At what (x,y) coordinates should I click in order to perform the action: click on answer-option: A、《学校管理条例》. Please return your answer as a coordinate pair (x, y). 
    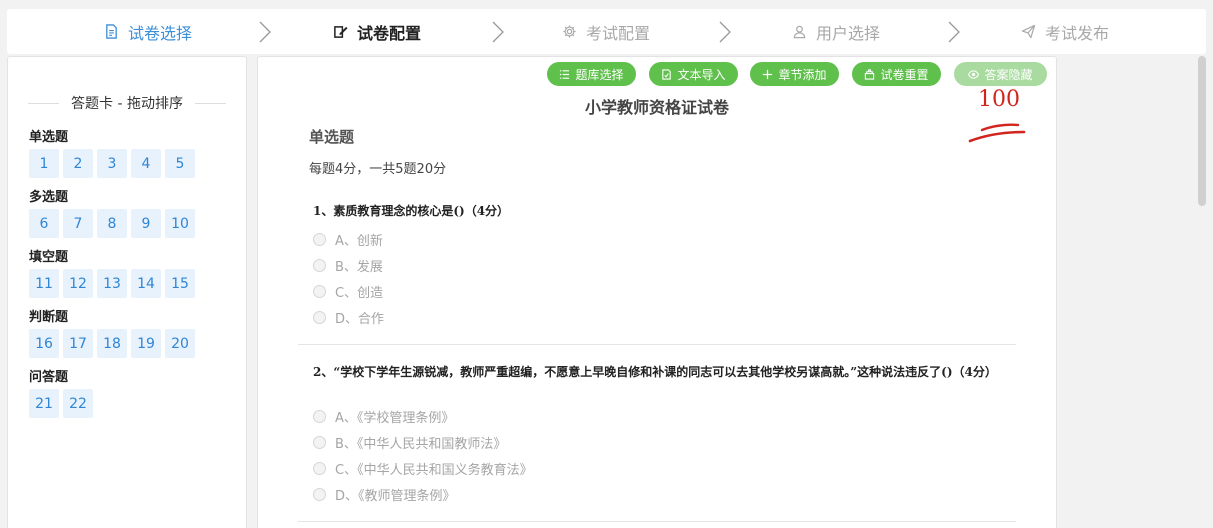
    Looking at the image, I should click on (383, 416).